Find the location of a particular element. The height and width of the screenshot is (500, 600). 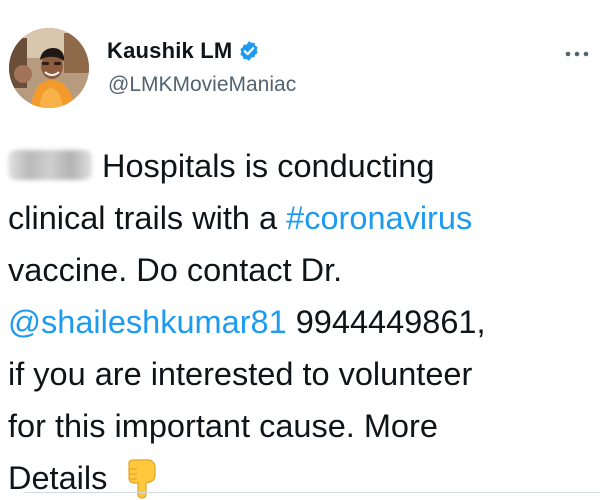

verified-badge-icon is located at coordinates (249, 51).